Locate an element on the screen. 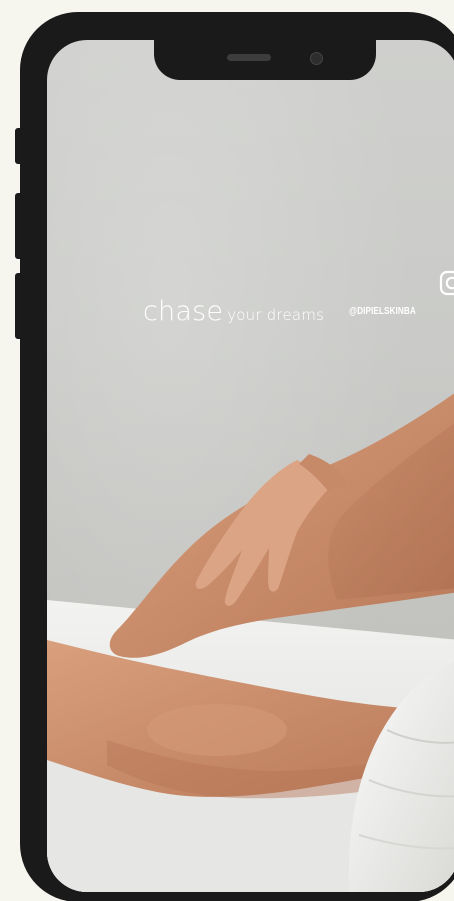  caption-text: chase your dreams is located at coordinates (233, 311).